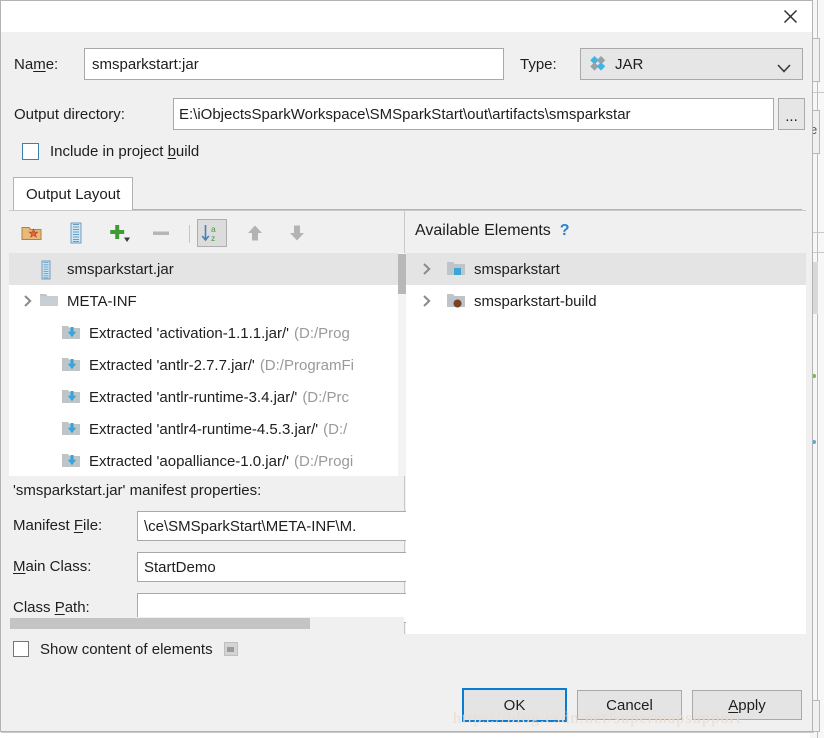 This screenshot has width=824, height=738. What do you see at coordinates (606, 269) in the screenshot?
I see `available-element-row: smsparkstart` at bounding box center [606, 269].